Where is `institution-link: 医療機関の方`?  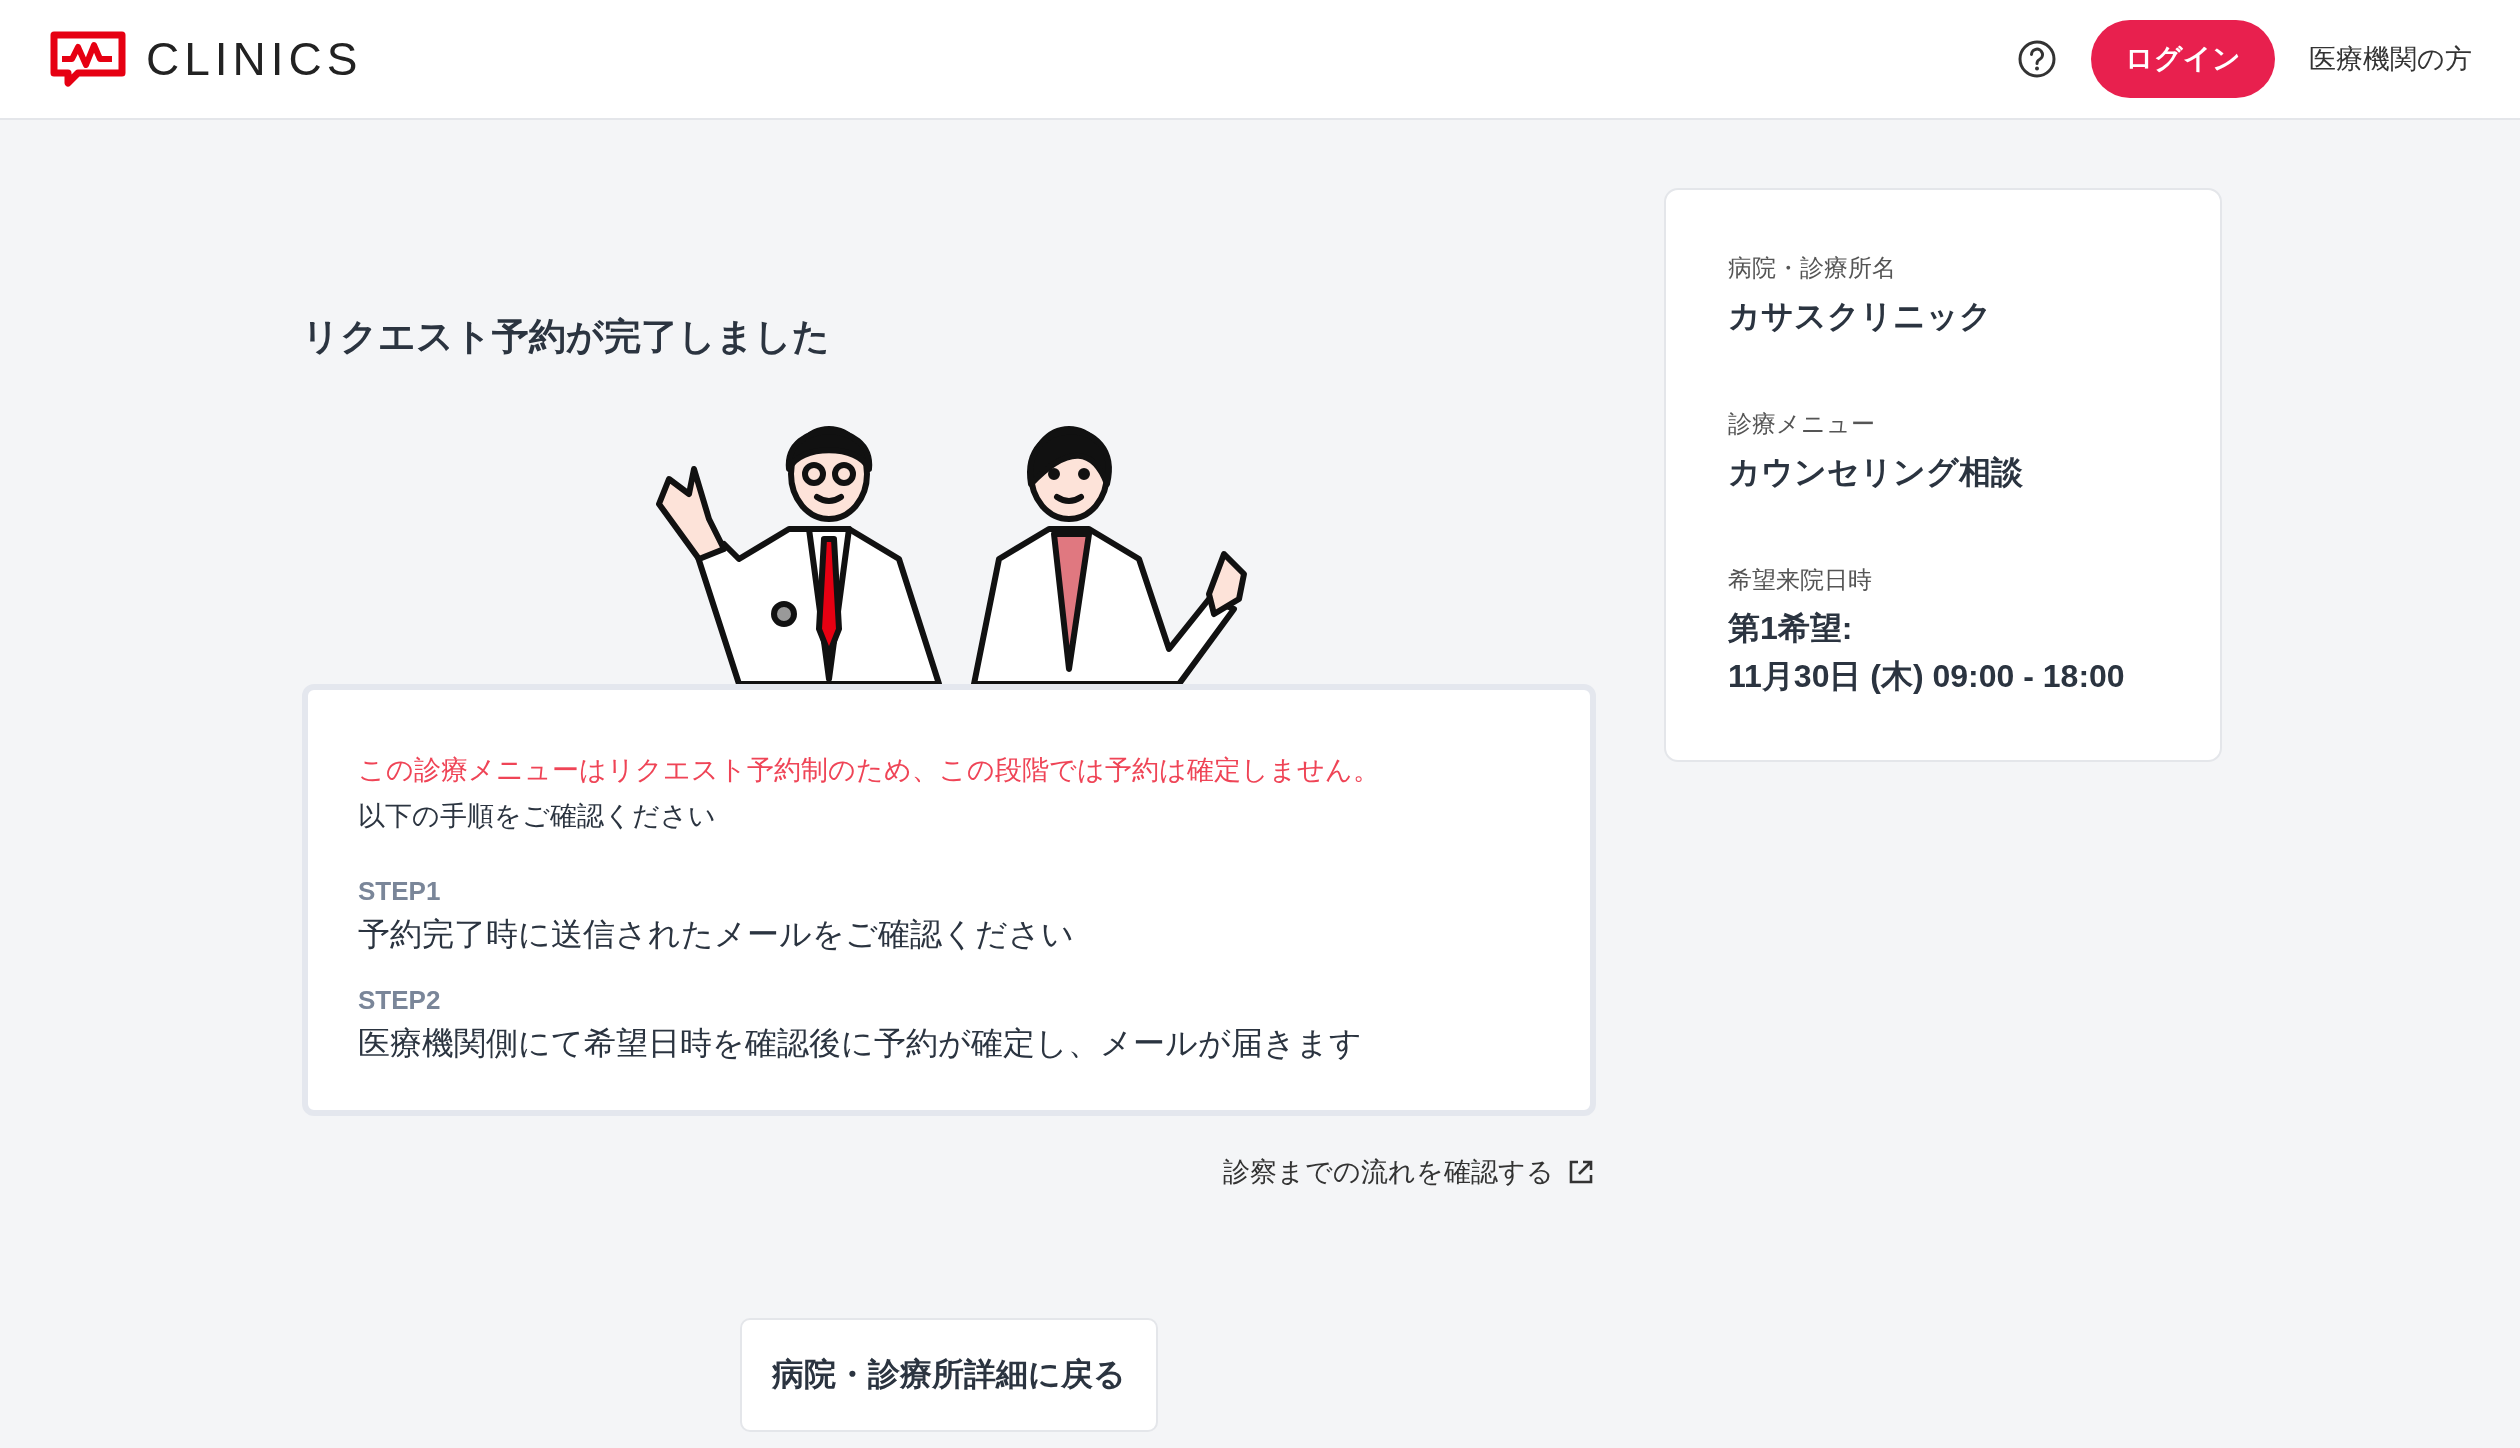
institution-link: 医療機関の方 is located at coordinates (2390, 59).